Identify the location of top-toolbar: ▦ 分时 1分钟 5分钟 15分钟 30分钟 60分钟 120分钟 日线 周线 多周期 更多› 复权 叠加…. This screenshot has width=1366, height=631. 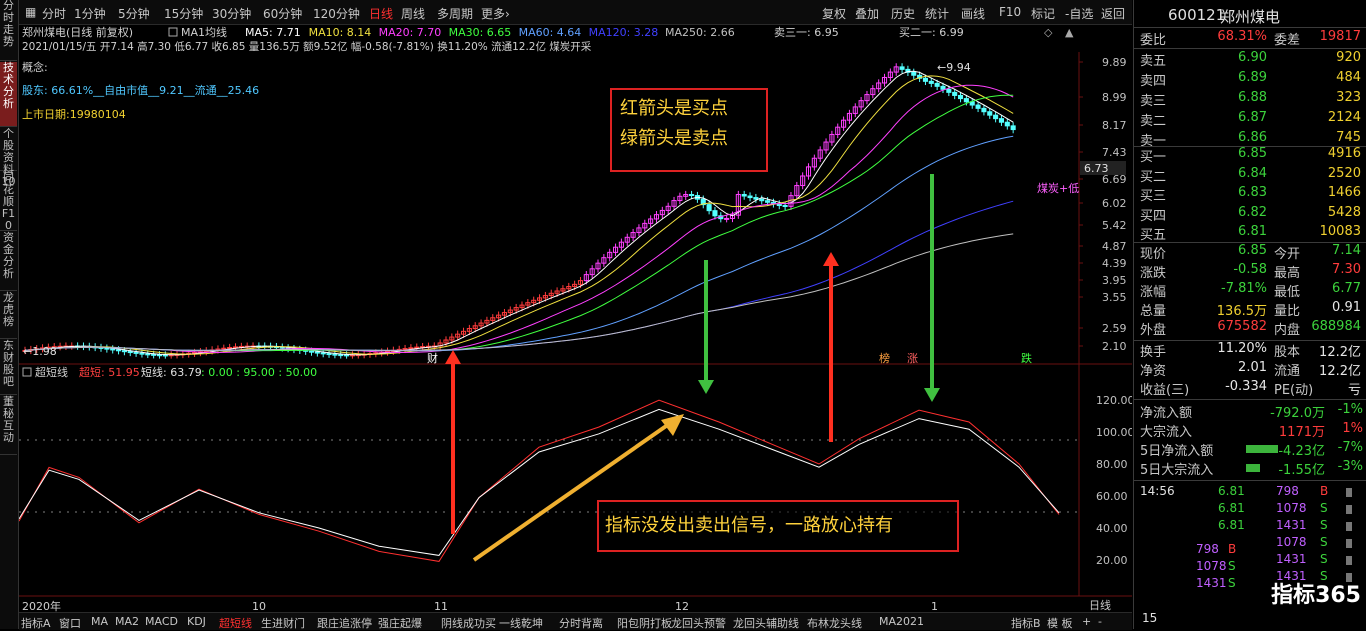
(575, 12).